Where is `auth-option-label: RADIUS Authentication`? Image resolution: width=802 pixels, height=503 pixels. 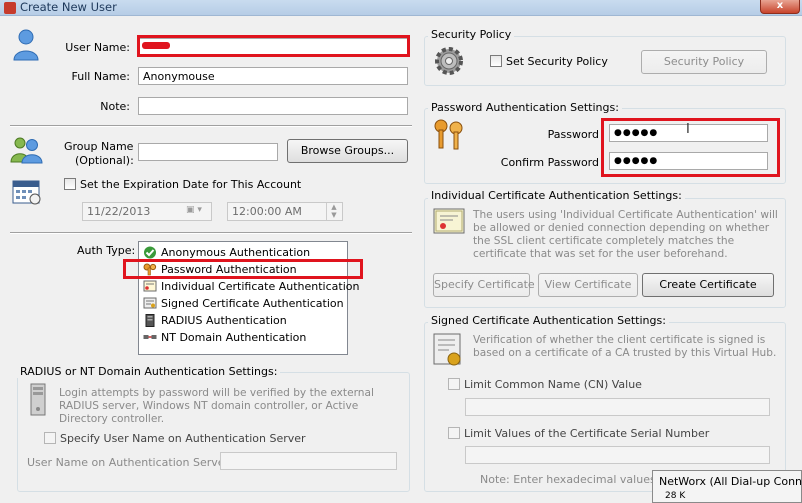
auth-option-label: RADIUS Authentication is located at coordinates (224, 320).